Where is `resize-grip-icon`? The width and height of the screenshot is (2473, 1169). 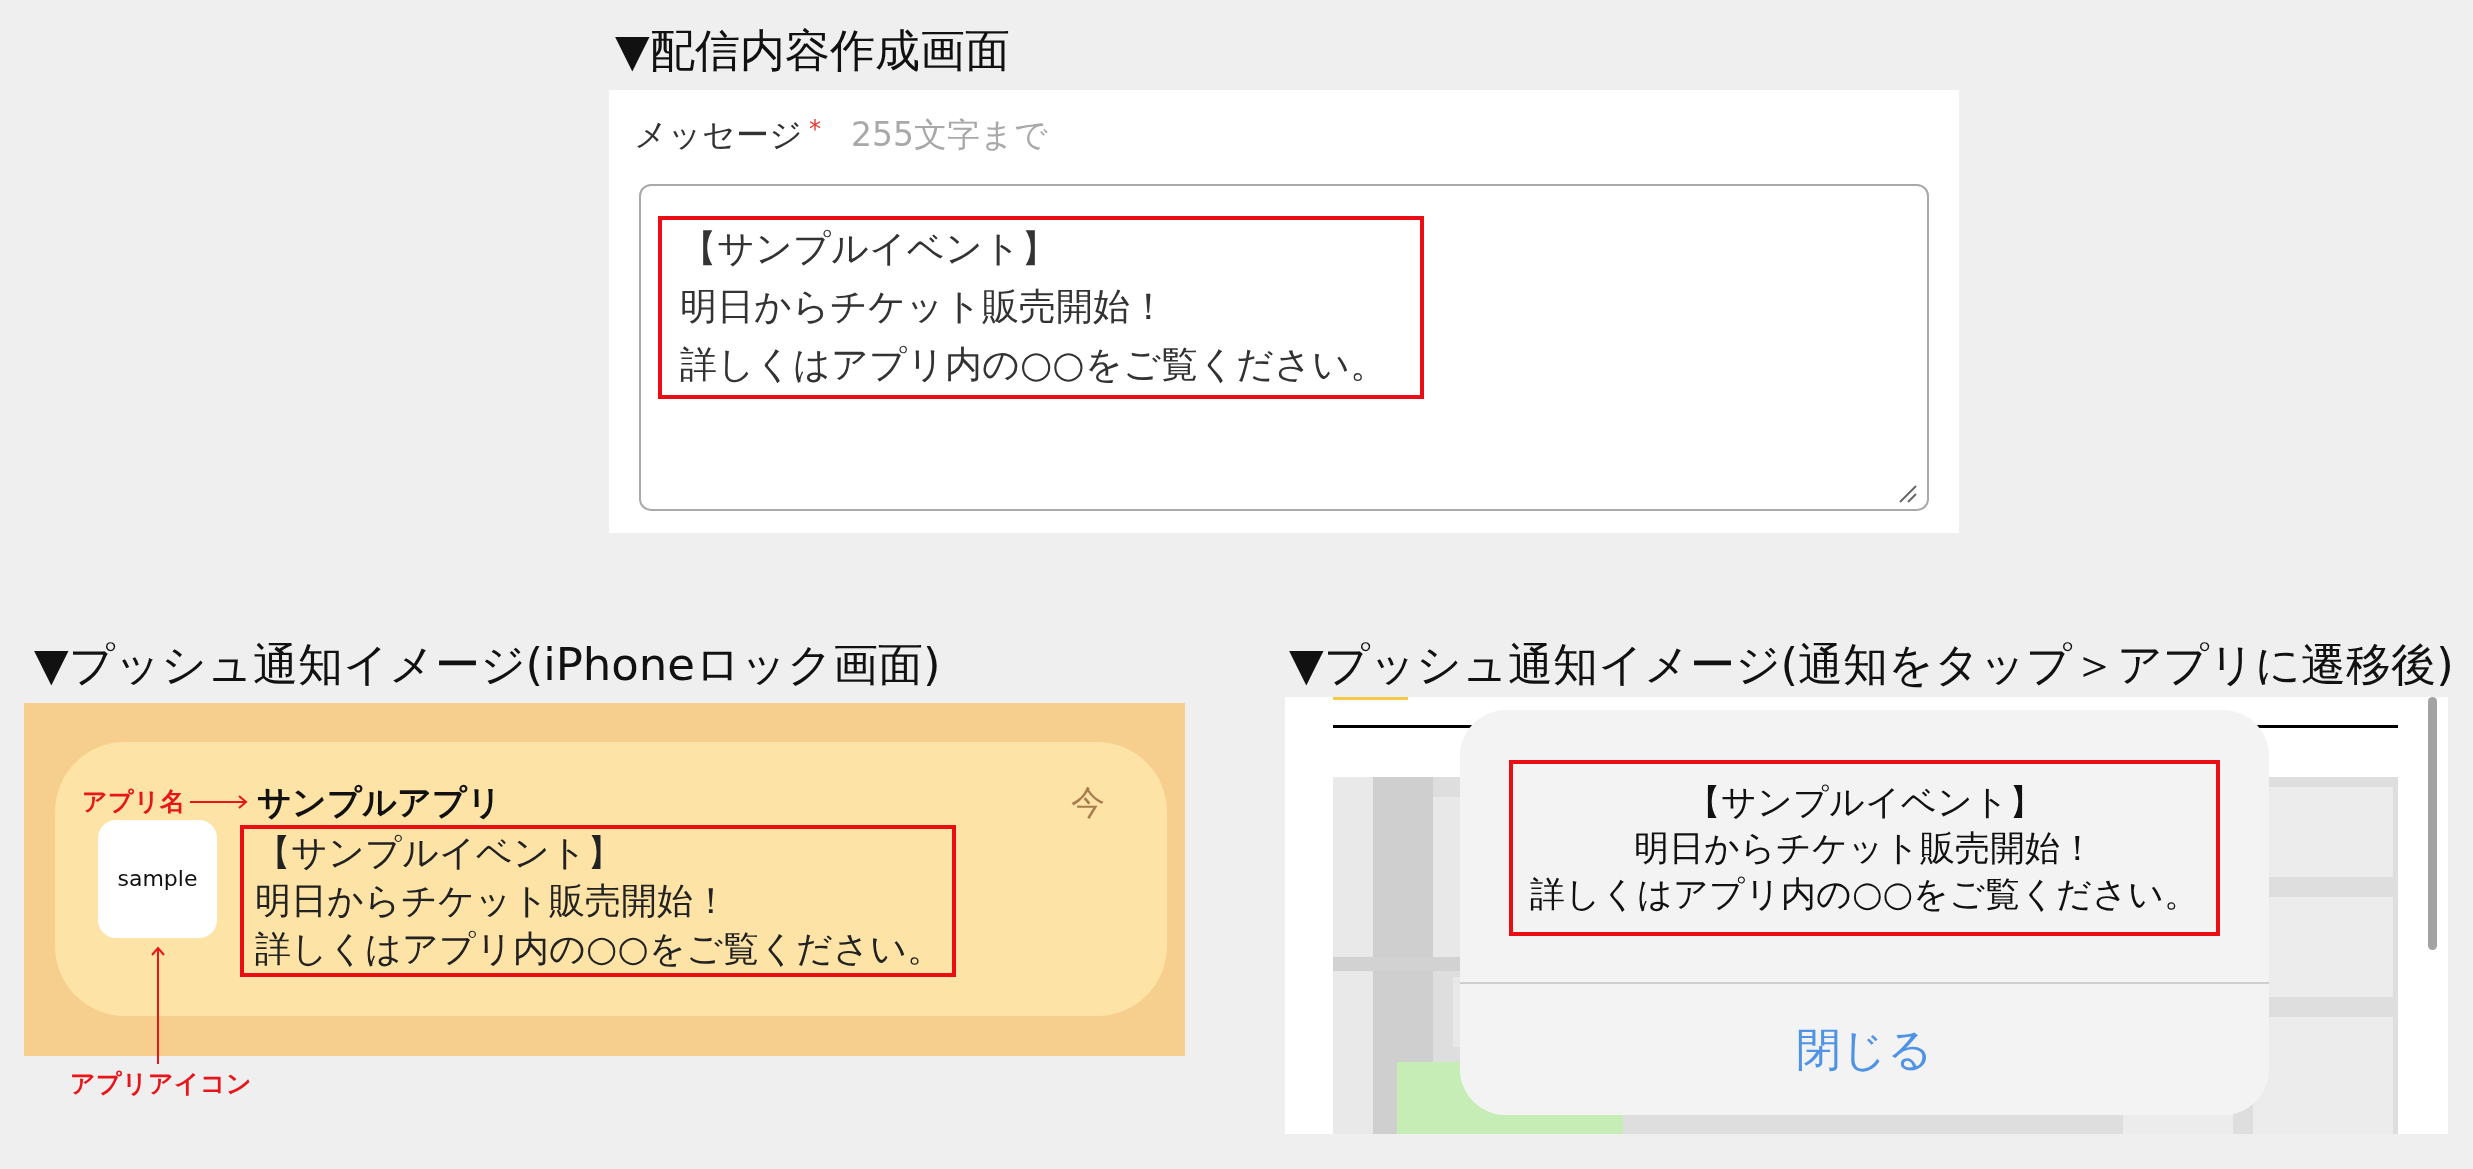 resize-grip-icon is located at coordinates (1907, 493).